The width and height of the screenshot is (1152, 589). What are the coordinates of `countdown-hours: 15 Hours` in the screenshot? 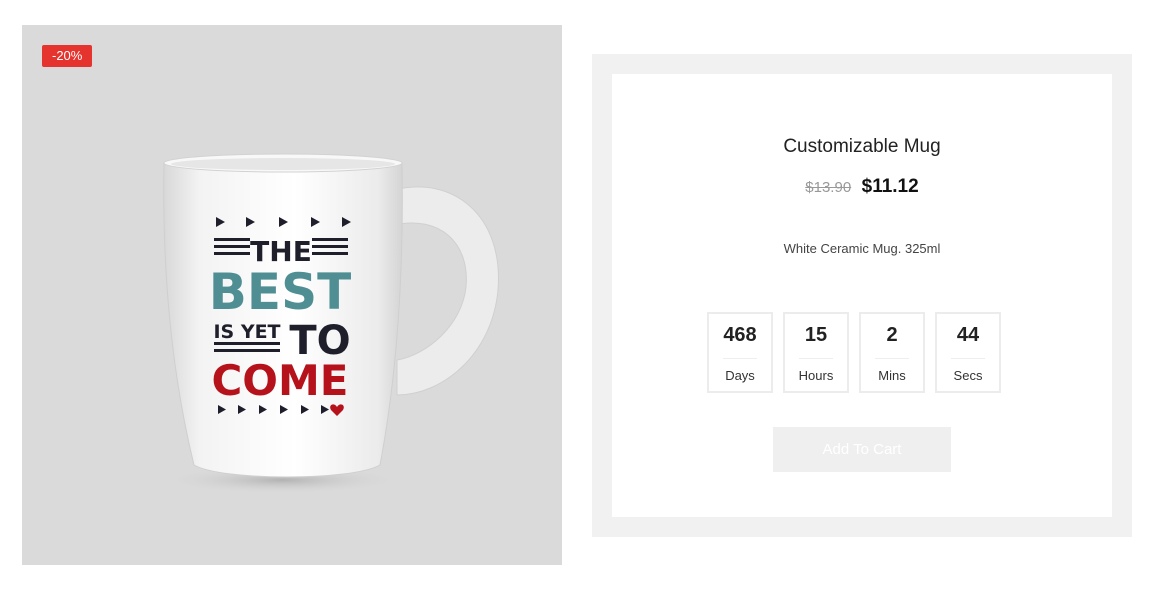 It's located at (816, 352).